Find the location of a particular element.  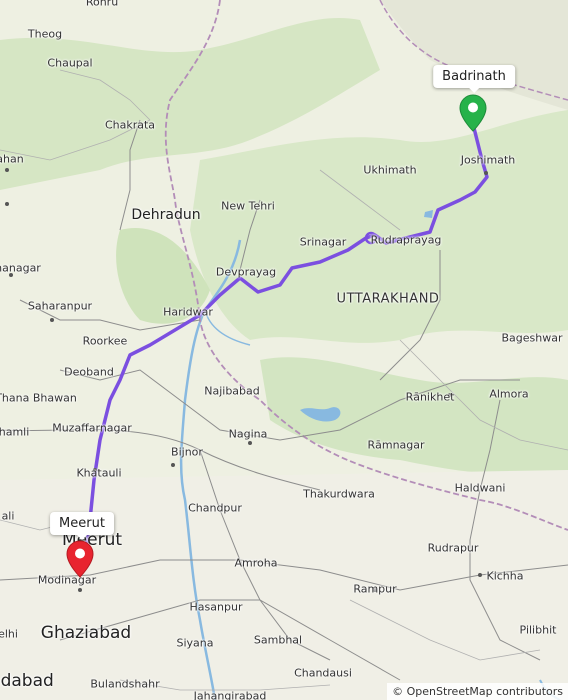

place-label: Ukhimath is located at coordinates (390, 170).